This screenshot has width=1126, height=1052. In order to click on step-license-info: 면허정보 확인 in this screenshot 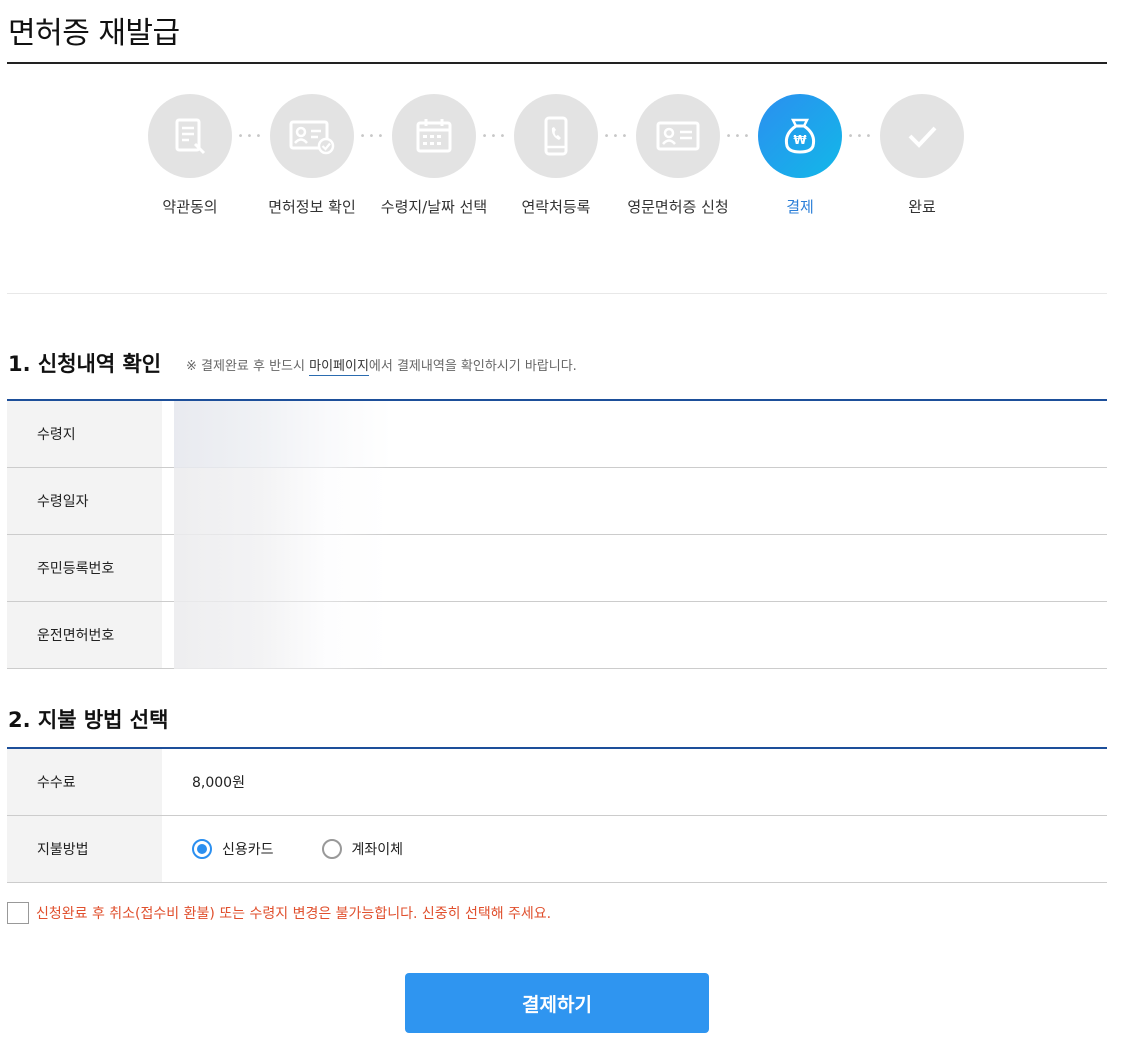, I will do `click(312, 156)`.